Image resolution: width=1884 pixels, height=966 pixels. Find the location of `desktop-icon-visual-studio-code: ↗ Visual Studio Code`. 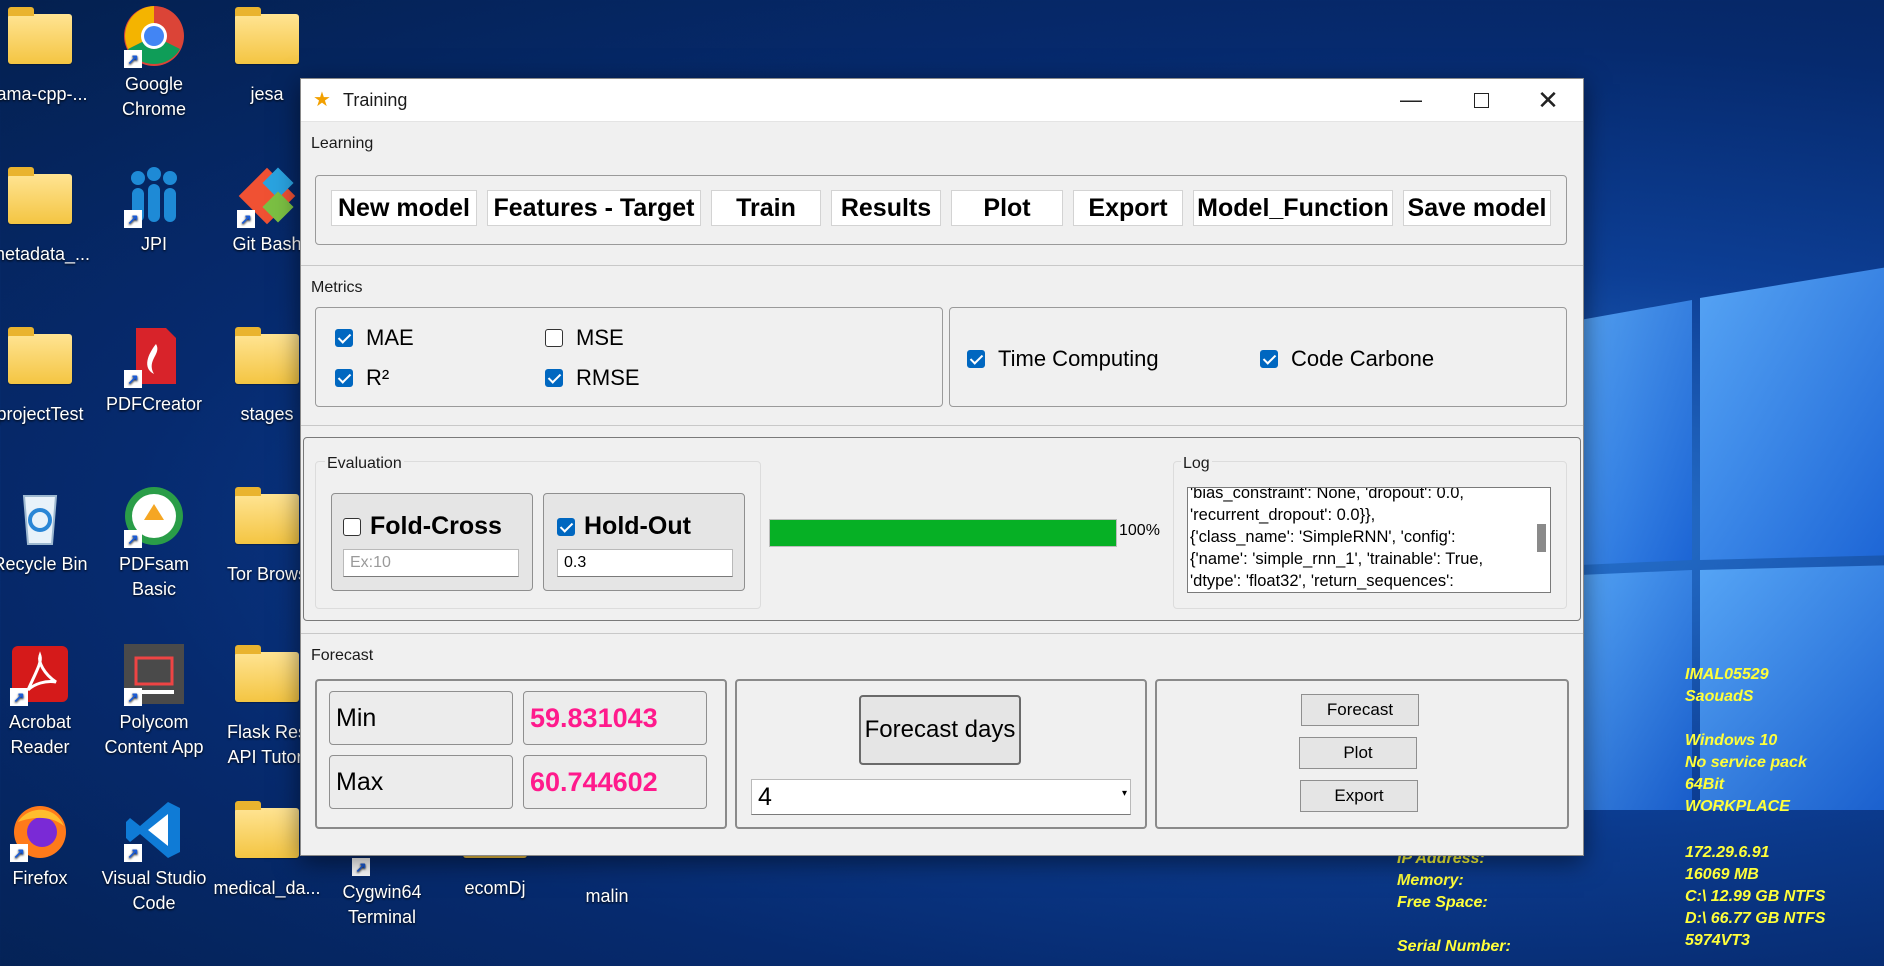

desktop-icon-visual-studio-code: ↗ Visual Studio Code is located at coordinates (154, 857).